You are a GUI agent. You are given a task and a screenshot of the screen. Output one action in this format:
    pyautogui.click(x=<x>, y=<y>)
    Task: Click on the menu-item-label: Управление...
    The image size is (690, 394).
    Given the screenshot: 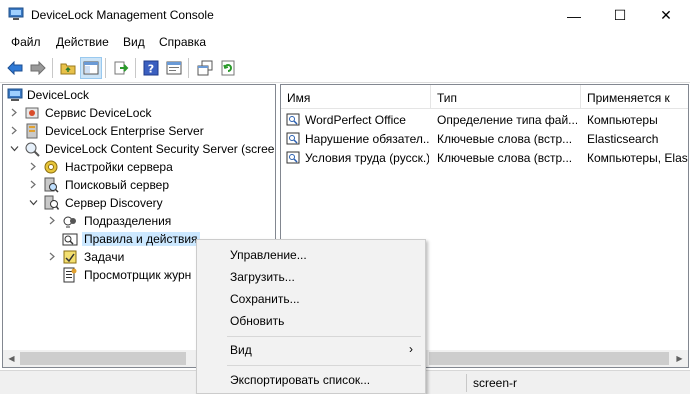 What is the action you would take?
    pyautogui.click(x=268, y=255)
    